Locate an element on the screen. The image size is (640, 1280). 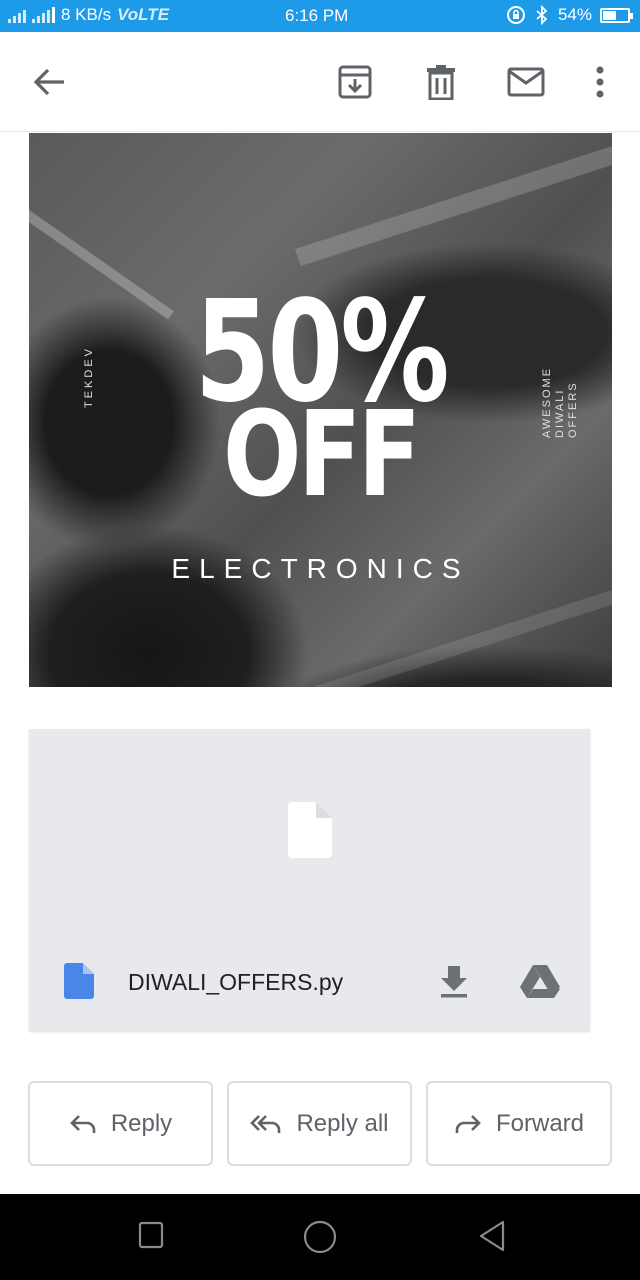
forward-button: Forward is located at coordinates (519, 1123).